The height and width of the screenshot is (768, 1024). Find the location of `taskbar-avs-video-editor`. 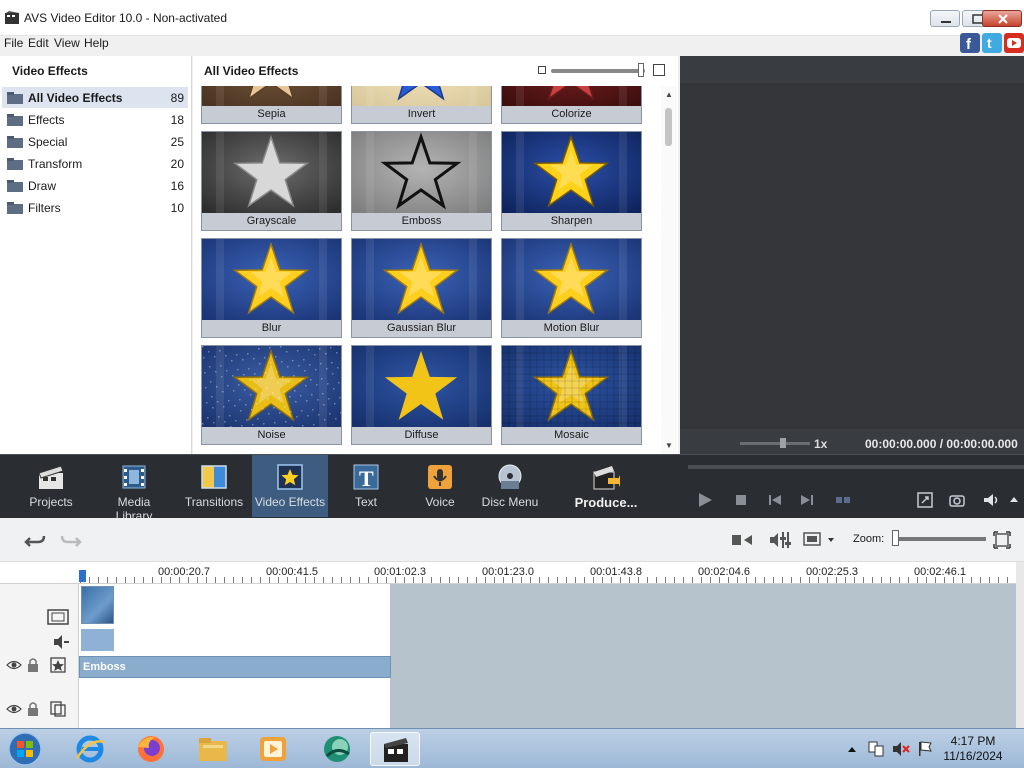

taskbar-avs-video-editor is located at coordinates (395, 749).